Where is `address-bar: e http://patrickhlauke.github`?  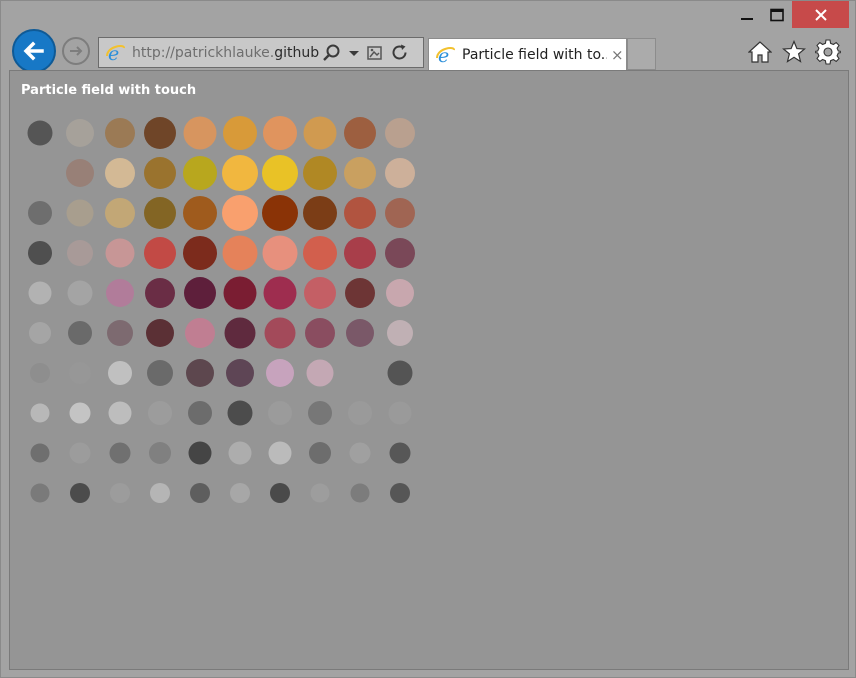
address-bar: e http://patrickhlauke.github is located at coordinates (261, 52).